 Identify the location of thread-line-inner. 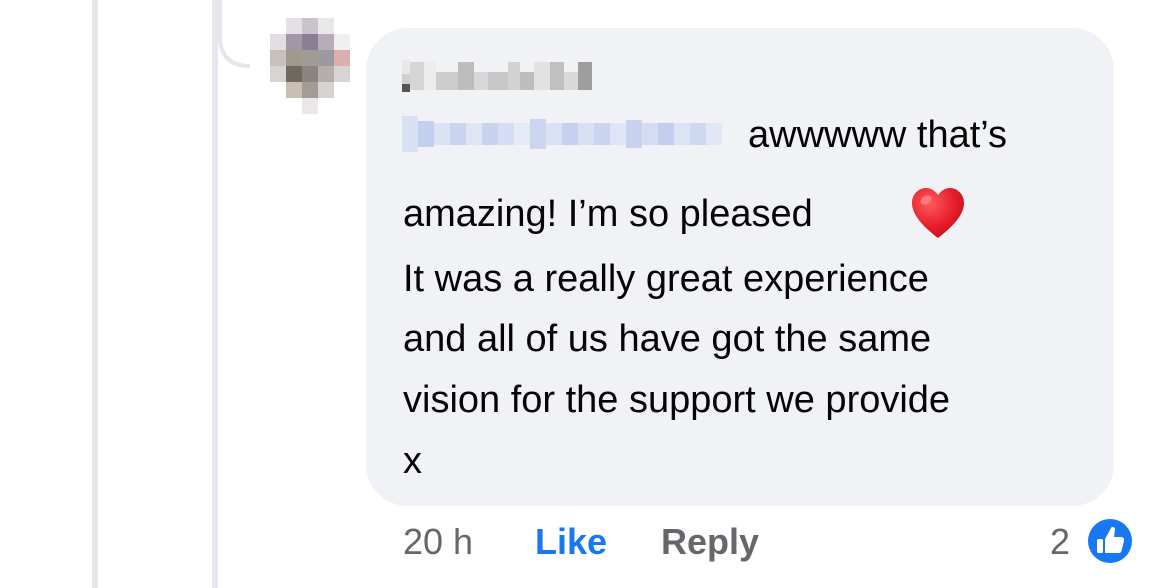
(215, 294).